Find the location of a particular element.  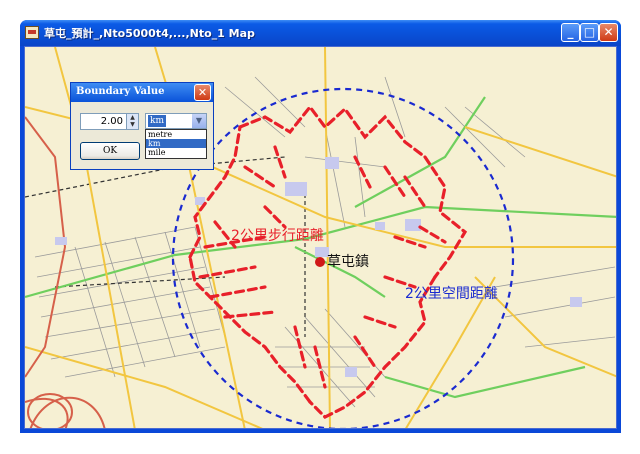

unit-select: km ▼ is located at coordinates (176, 121).